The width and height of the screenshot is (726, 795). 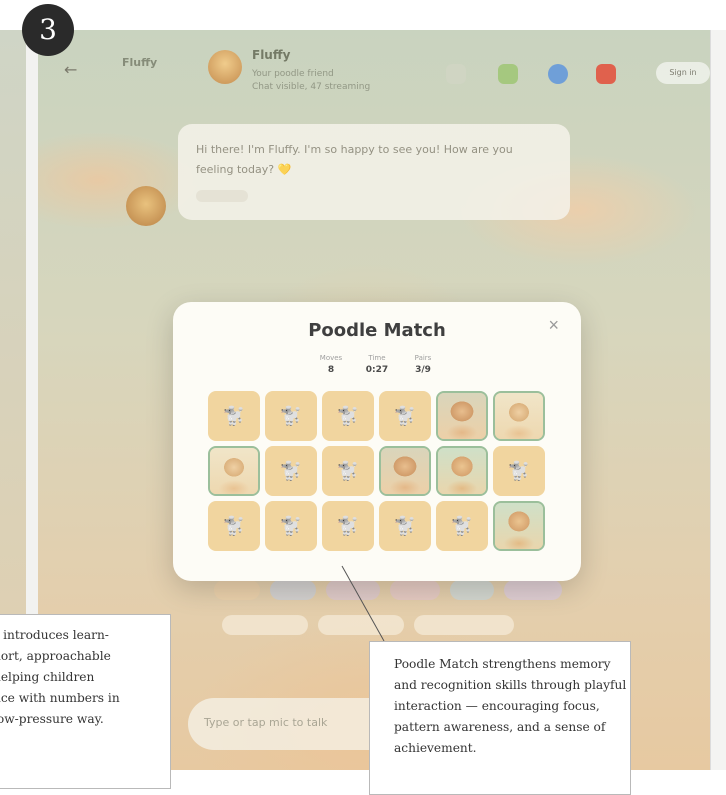 What do you see at coordinates (293, 74) in the screenshot?
I see `pet-status-line1: Your poodle friend` at bounding box center [293, 74].